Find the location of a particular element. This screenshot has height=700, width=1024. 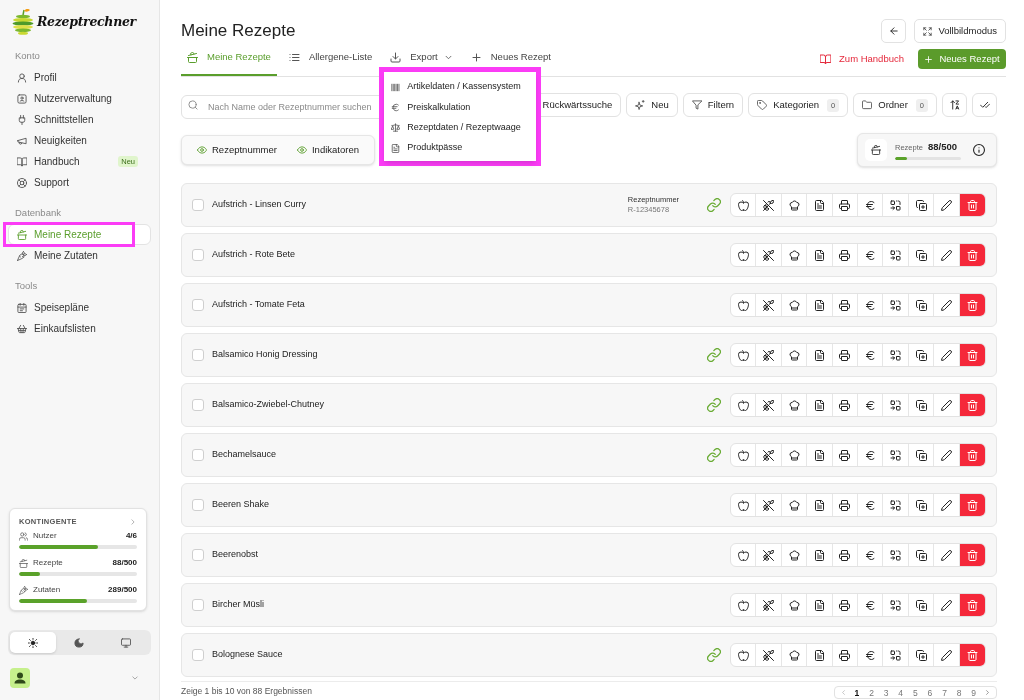

tab: Allergene-Liste is located at coordinates (330, 62).